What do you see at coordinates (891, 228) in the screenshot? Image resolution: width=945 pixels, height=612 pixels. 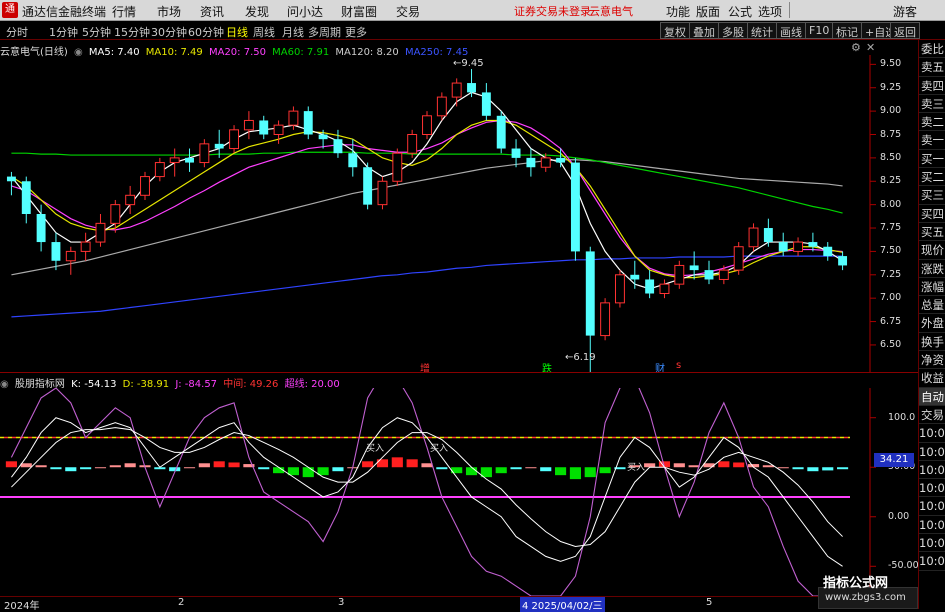 I see `price-tick-label: 7.75` at bounding box center [891, 228].